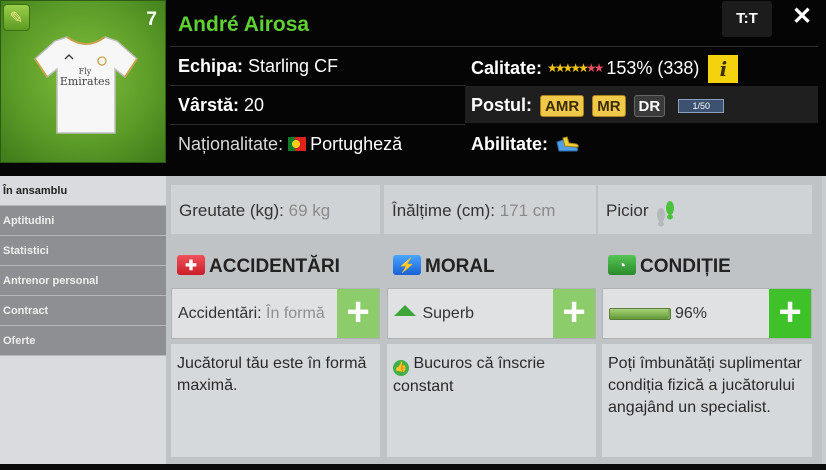 The height and width of the screenshot is (470, 826). What do you see at coordinates (574, 313) in the screenshot?
I see `morale-add-button: +` at bounding box center [574, 313].